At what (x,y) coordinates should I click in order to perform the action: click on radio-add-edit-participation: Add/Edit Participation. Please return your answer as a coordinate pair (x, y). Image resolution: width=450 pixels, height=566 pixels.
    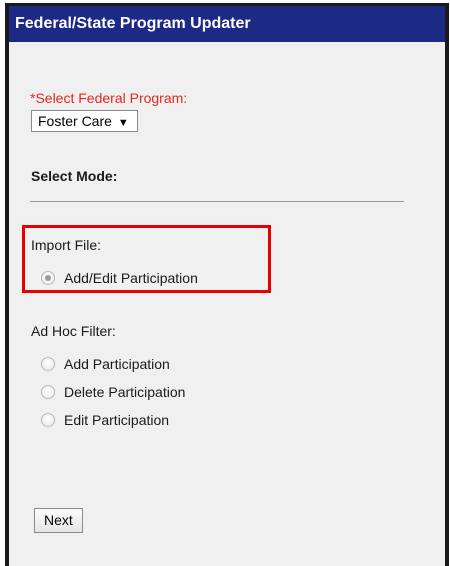
    Looking at the image, I should click on (119, 278).